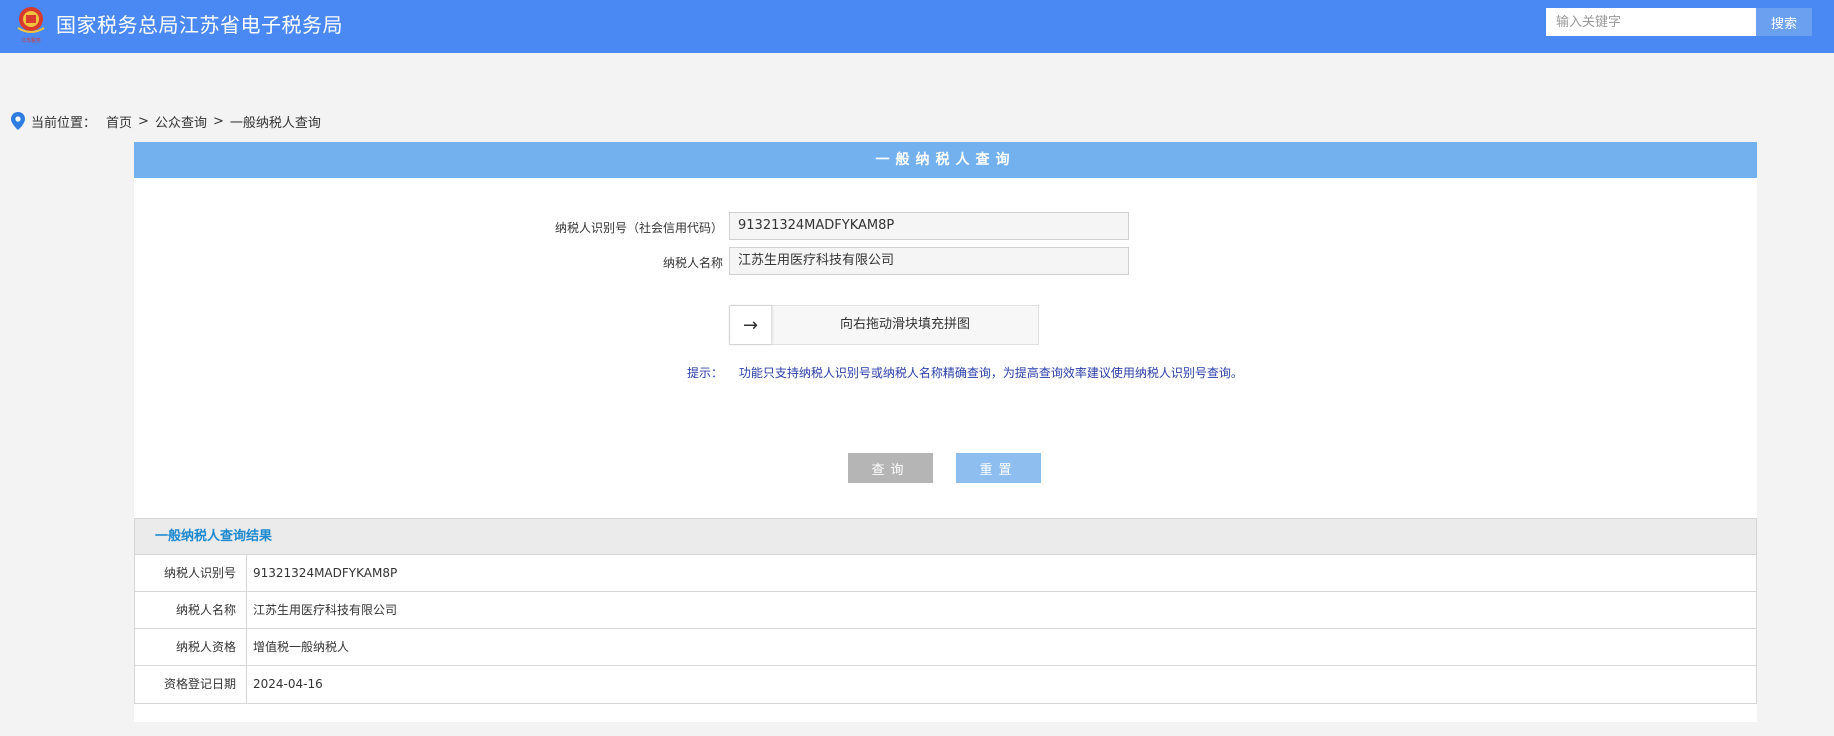  Describe the element at coordinates (191, 573) in the screenshot. I see `result-key: 纳税人识别号` at that location.